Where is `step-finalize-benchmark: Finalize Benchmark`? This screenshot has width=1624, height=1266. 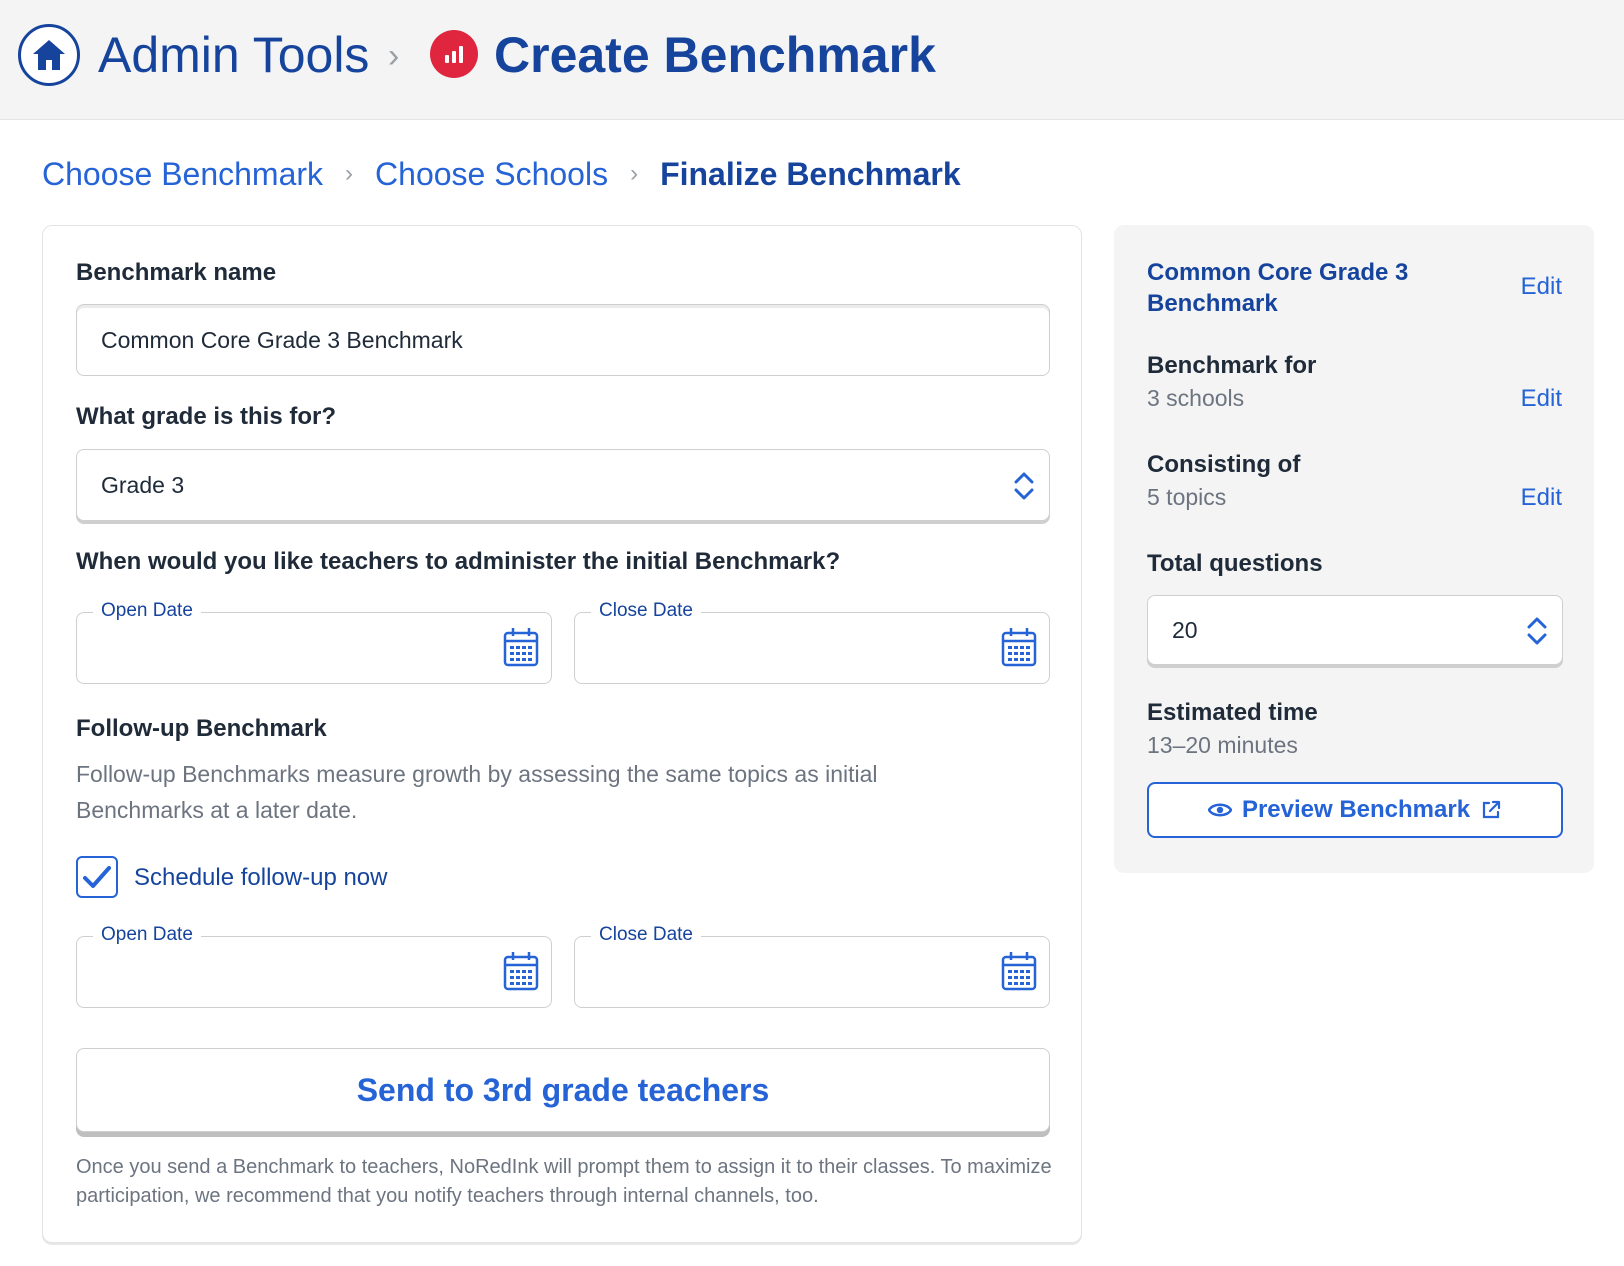 step-finalize-benchmark: Finalize Benchmark is located at coordinates (810, 173).